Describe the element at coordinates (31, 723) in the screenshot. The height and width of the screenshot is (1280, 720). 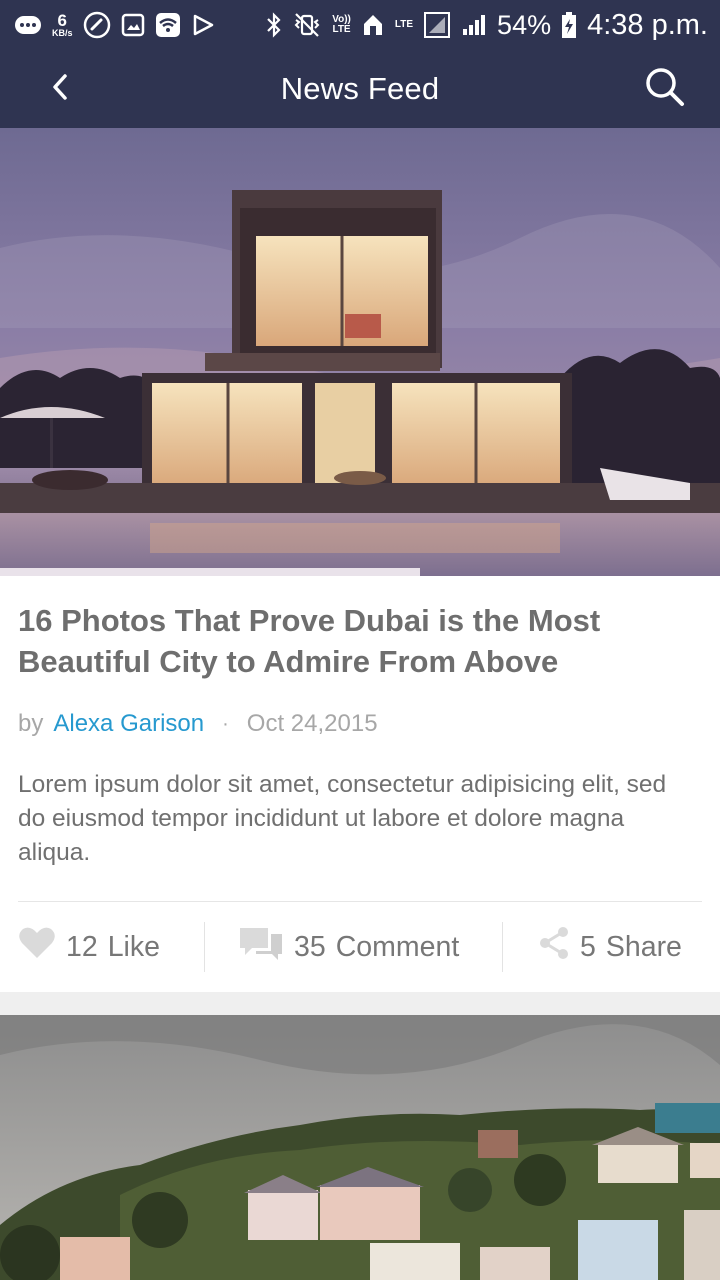
I see `by-label: by` at that location.